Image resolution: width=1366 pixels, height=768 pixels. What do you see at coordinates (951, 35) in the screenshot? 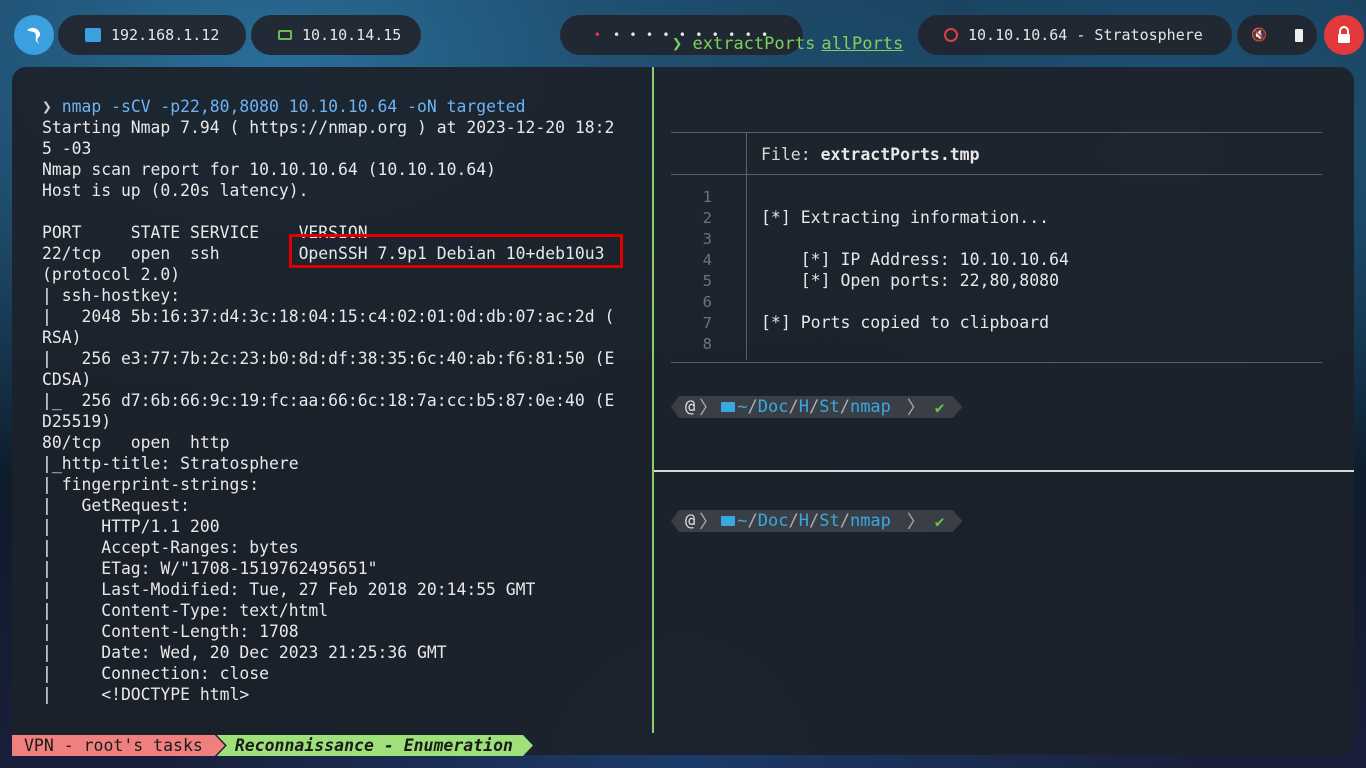
I see `target-icon` at bounding box center [951, 35].